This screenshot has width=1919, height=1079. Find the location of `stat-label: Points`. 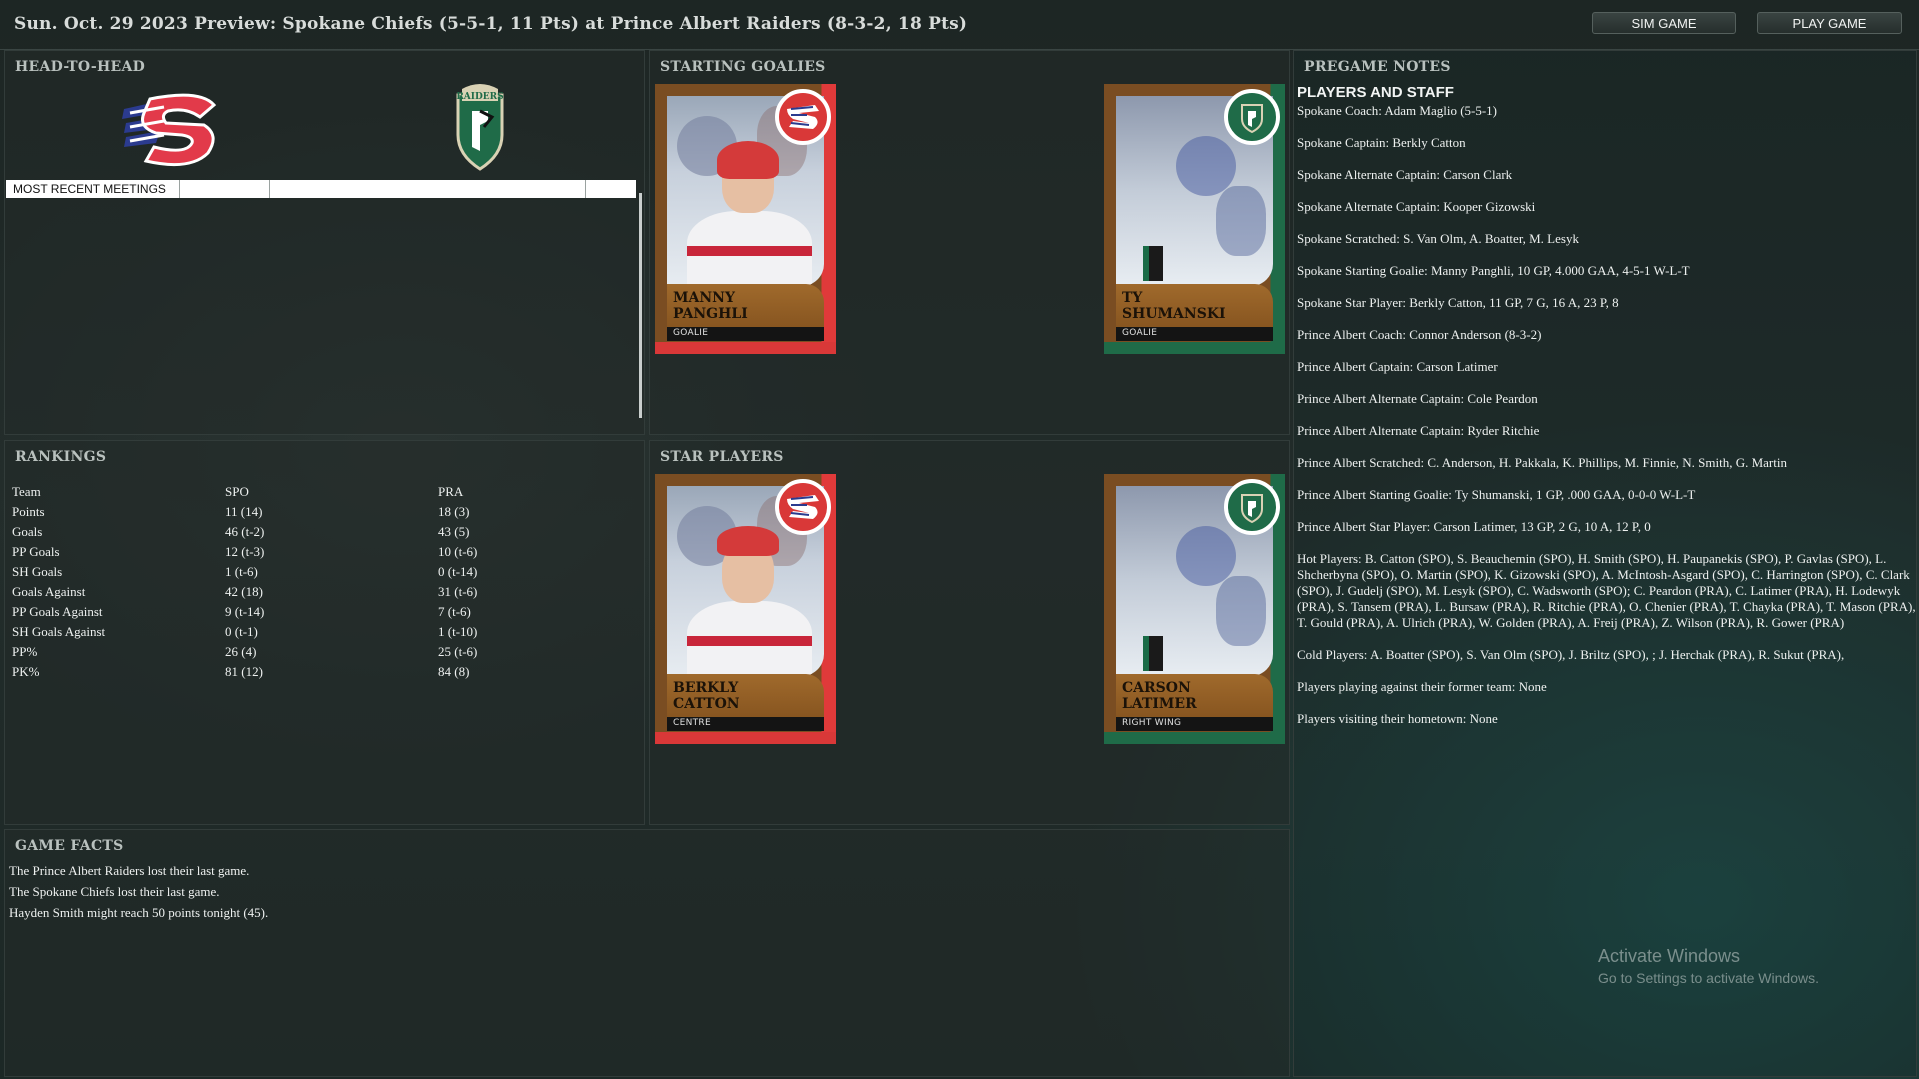

stat-label: Points is located at coordinates (28, 511).